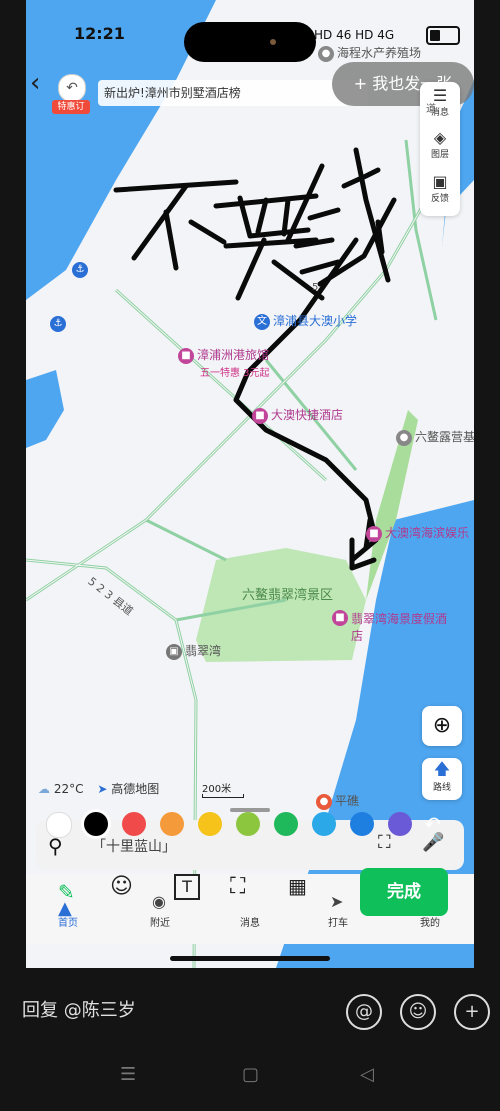  Describe the element at coordinates (432, 824) in the screenshot. I see `undo-stroke-icon: ↶` at that location.